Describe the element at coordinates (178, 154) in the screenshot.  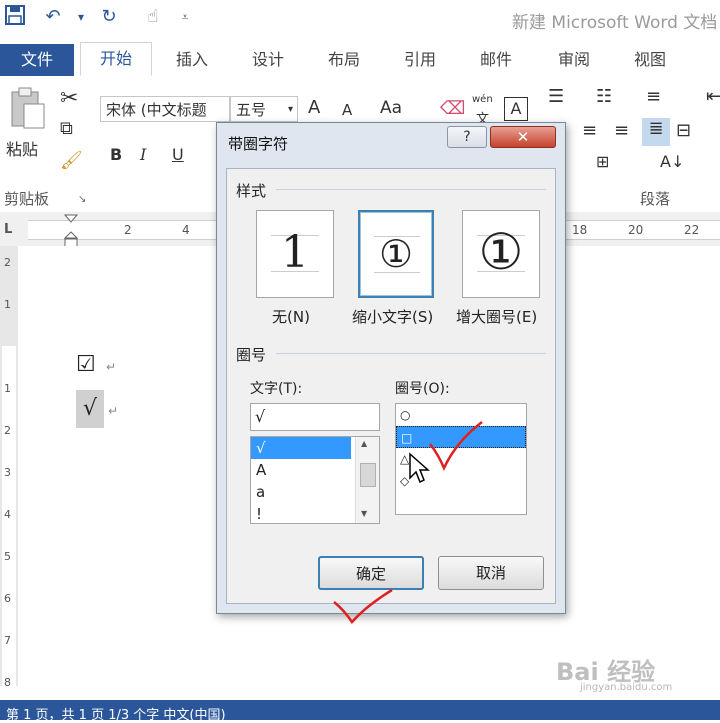
I see `underline-button: U` at that location.